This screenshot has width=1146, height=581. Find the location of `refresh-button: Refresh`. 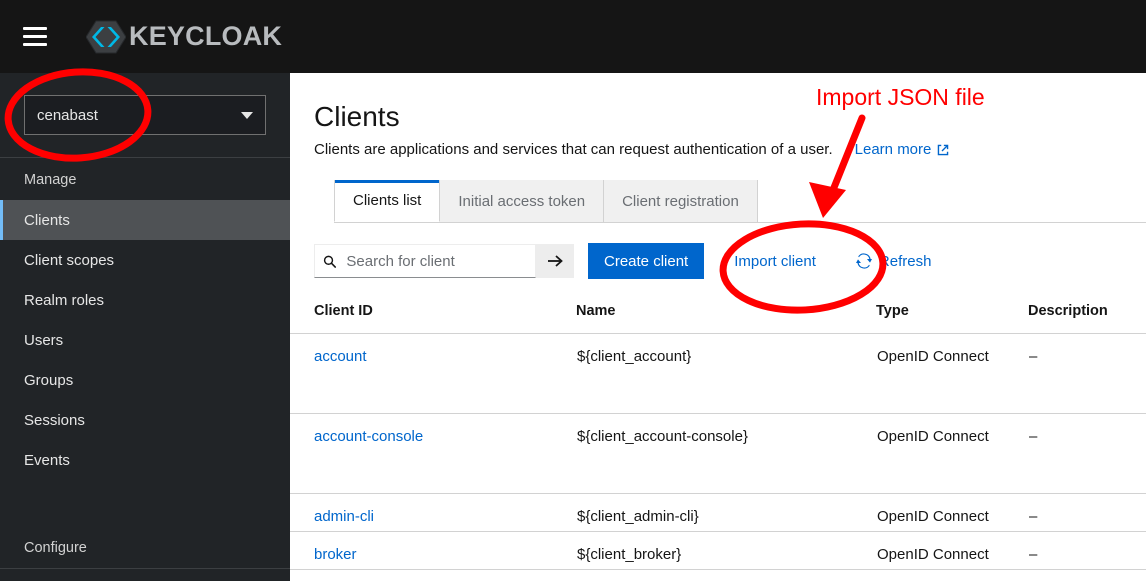

refresh-button: Refresh is located at coordinates (894, 261).